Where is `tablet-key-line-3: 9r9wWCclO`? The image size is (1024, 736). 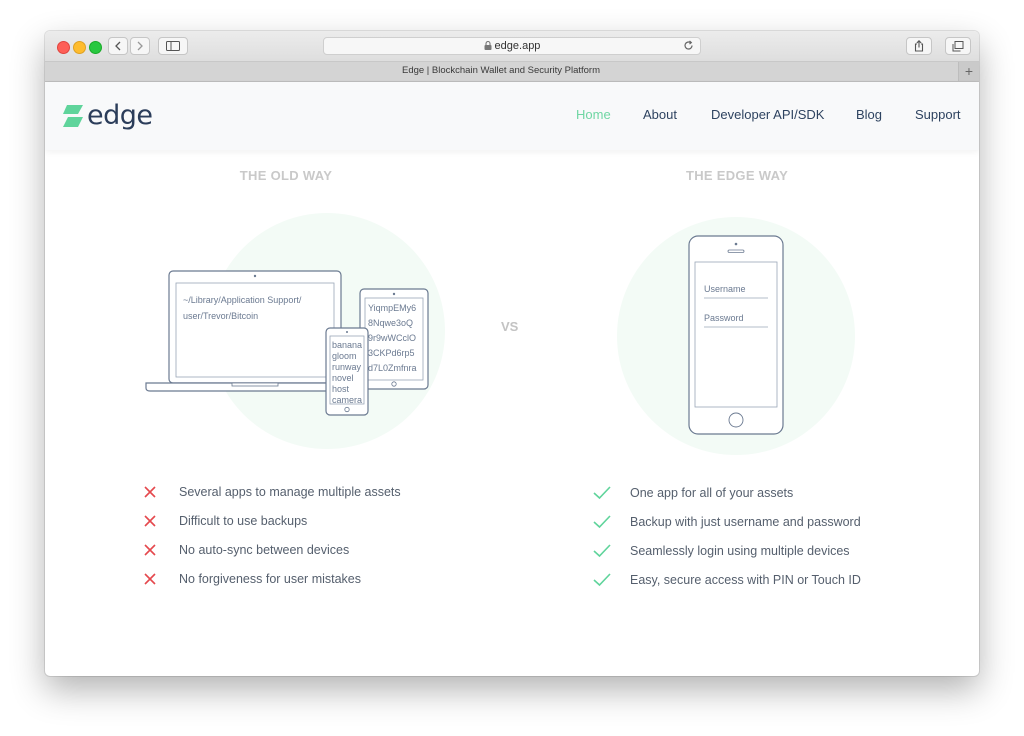
tablet-key-line-3: 9r9wWCclO is located at coordinates (392, 338).